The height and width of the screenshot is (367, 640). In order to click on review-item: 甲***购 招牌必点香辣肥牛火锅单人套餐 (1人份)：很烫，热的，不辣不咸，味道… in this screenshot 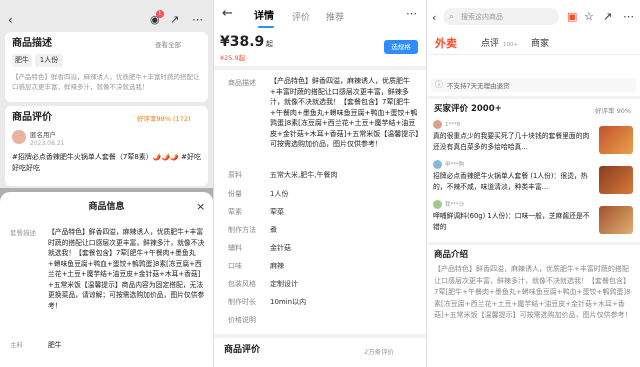, I will do `click(533, 179)`.